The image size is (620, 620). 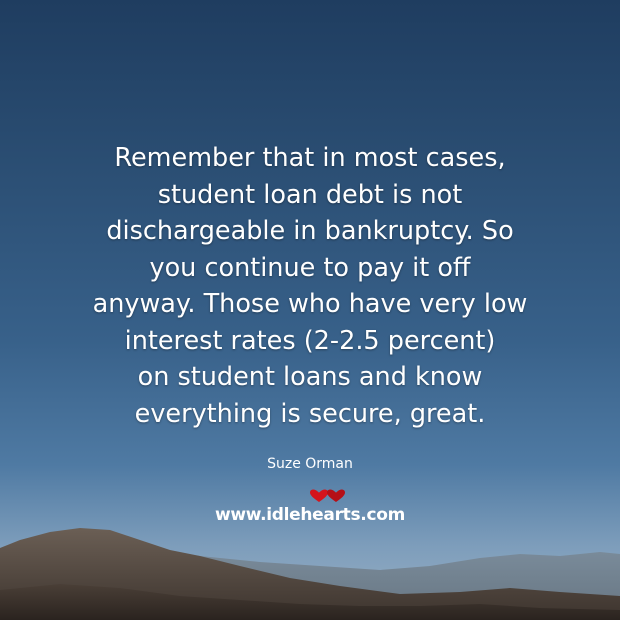 I want to click on quote-line: on student loans and know, so click(x=310, y=377).